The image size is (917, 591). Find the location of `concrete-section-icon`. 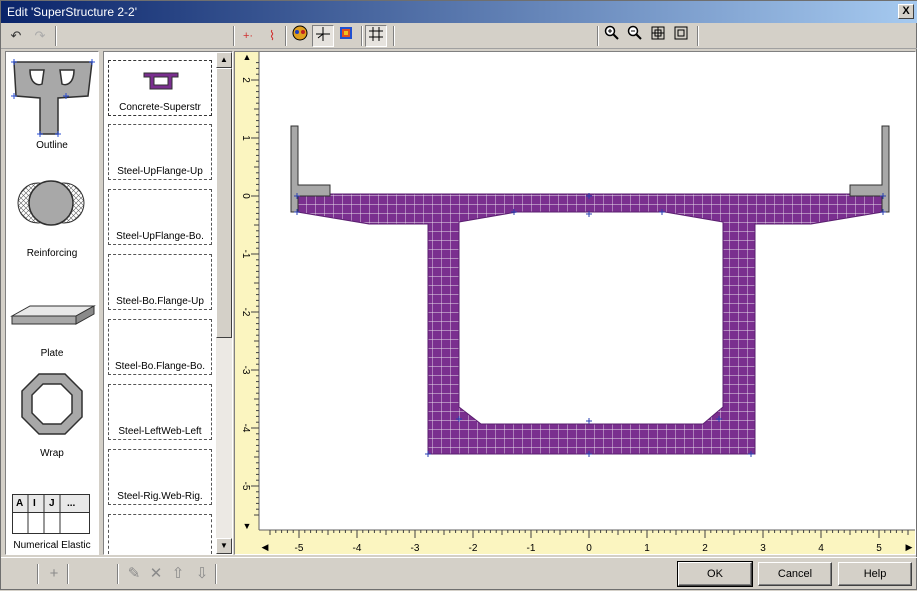

concrete-section-icon is located at coordinates (161, 81).